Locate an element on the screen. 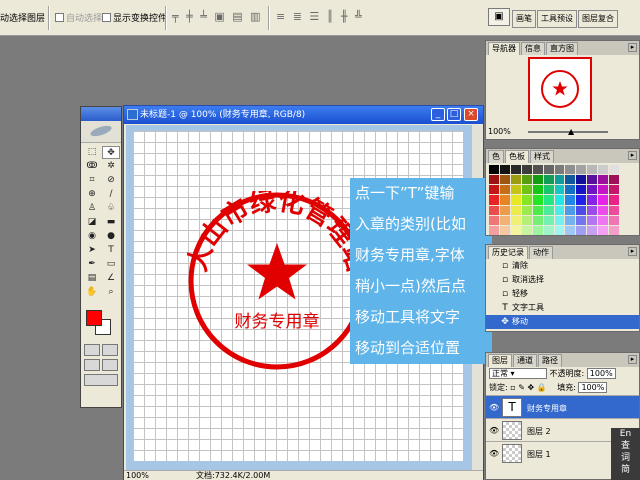 The image size is (640, 480). marquee-tool-icon: ⬚ is located at coordinates (92, 152).